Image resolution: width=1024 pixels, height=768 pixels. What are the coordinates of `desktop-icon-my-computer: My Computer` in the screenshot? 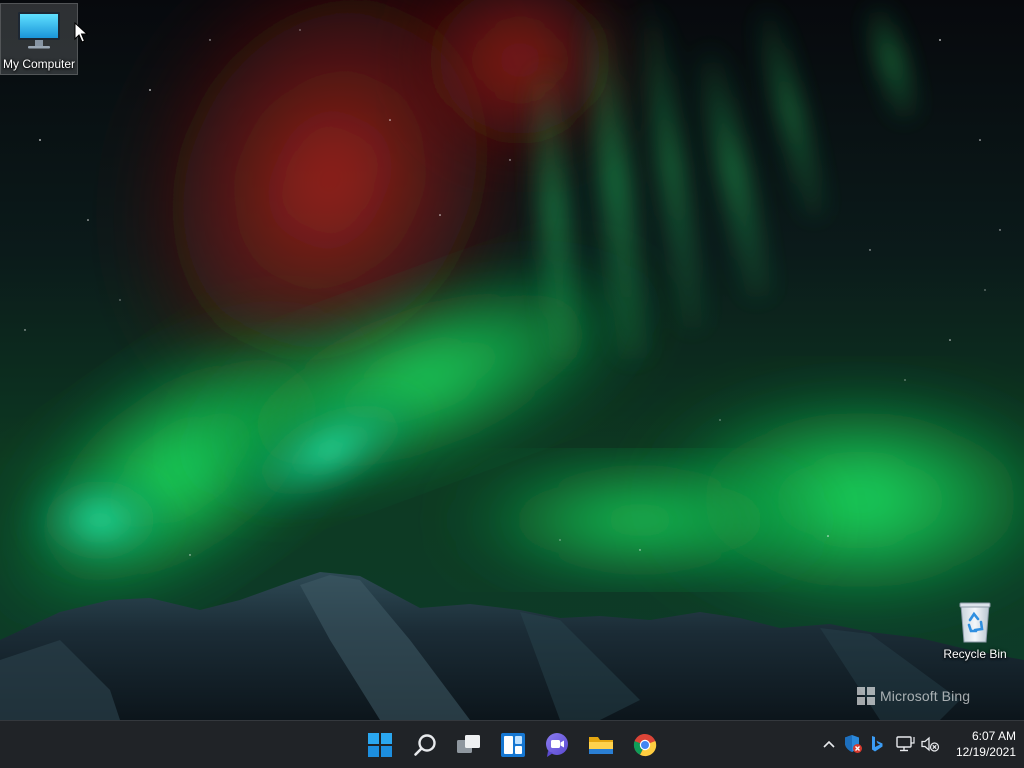 It's located at (39, 39).